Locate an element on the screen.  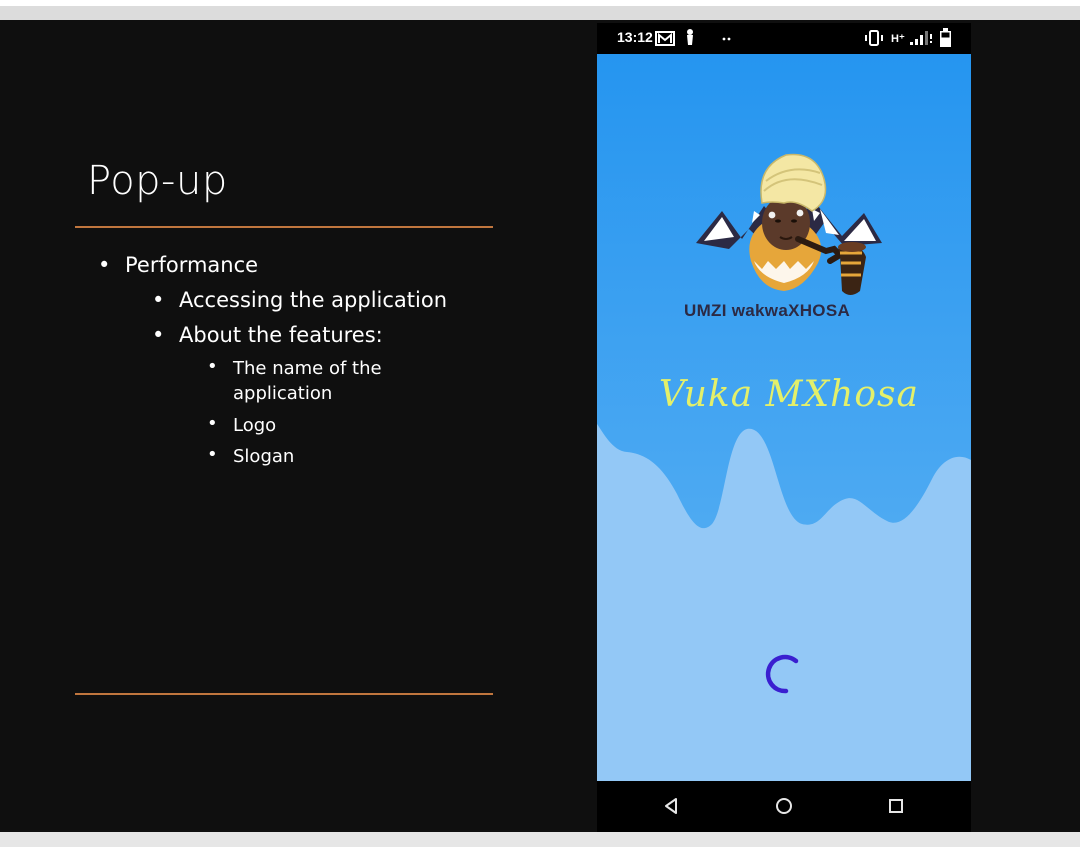
network-type-label: H⁺ is located at coordinates (898, 39).